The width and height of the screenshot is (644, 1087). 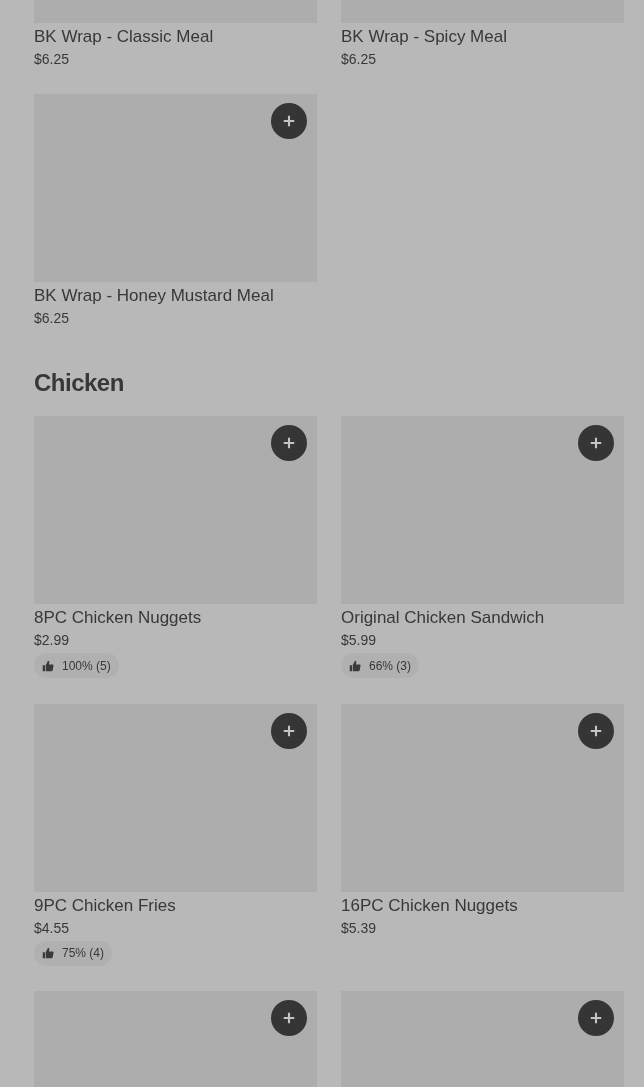 I want to click on item-name: 16PC Chicken Nuggets, so click(x=430, y=905).